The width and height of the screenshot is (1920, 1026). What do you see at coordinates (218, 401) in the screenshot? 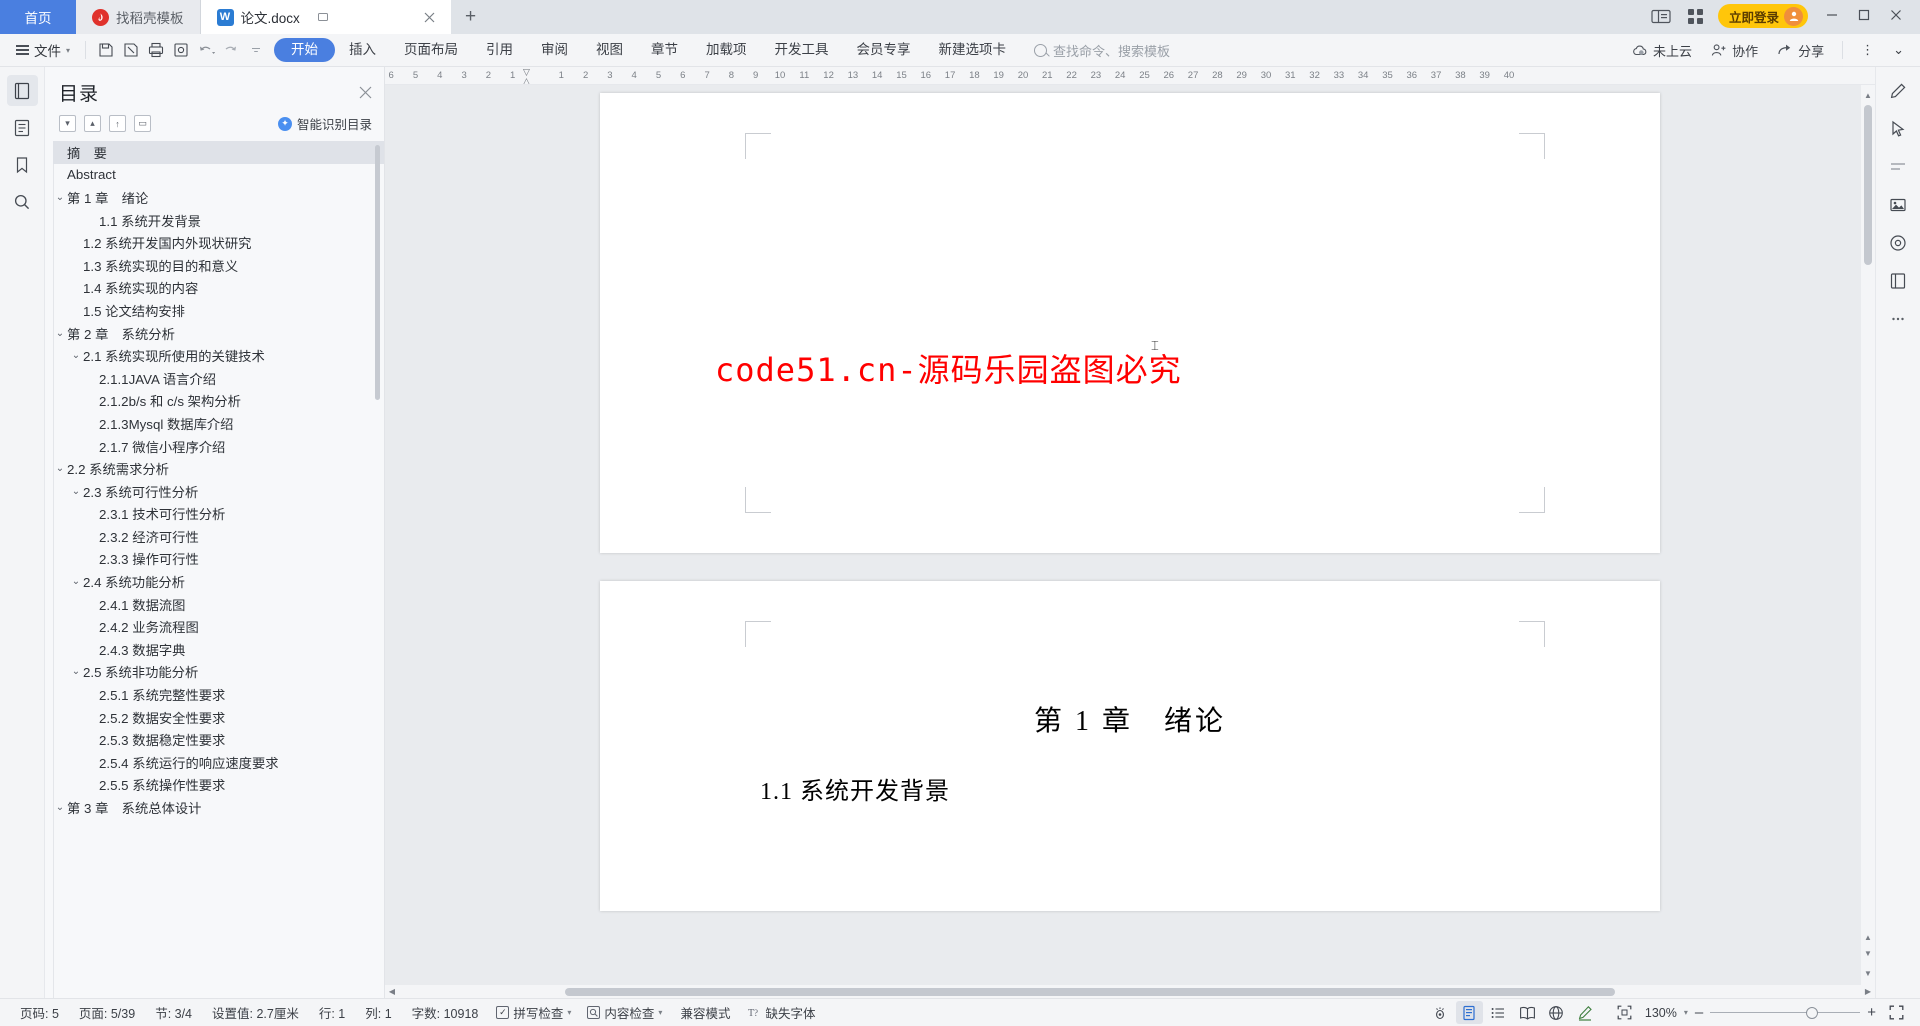
I see `toc-item: 2.1.2b/s 和 c/s 架构分析` at bounding box center [218, 401].